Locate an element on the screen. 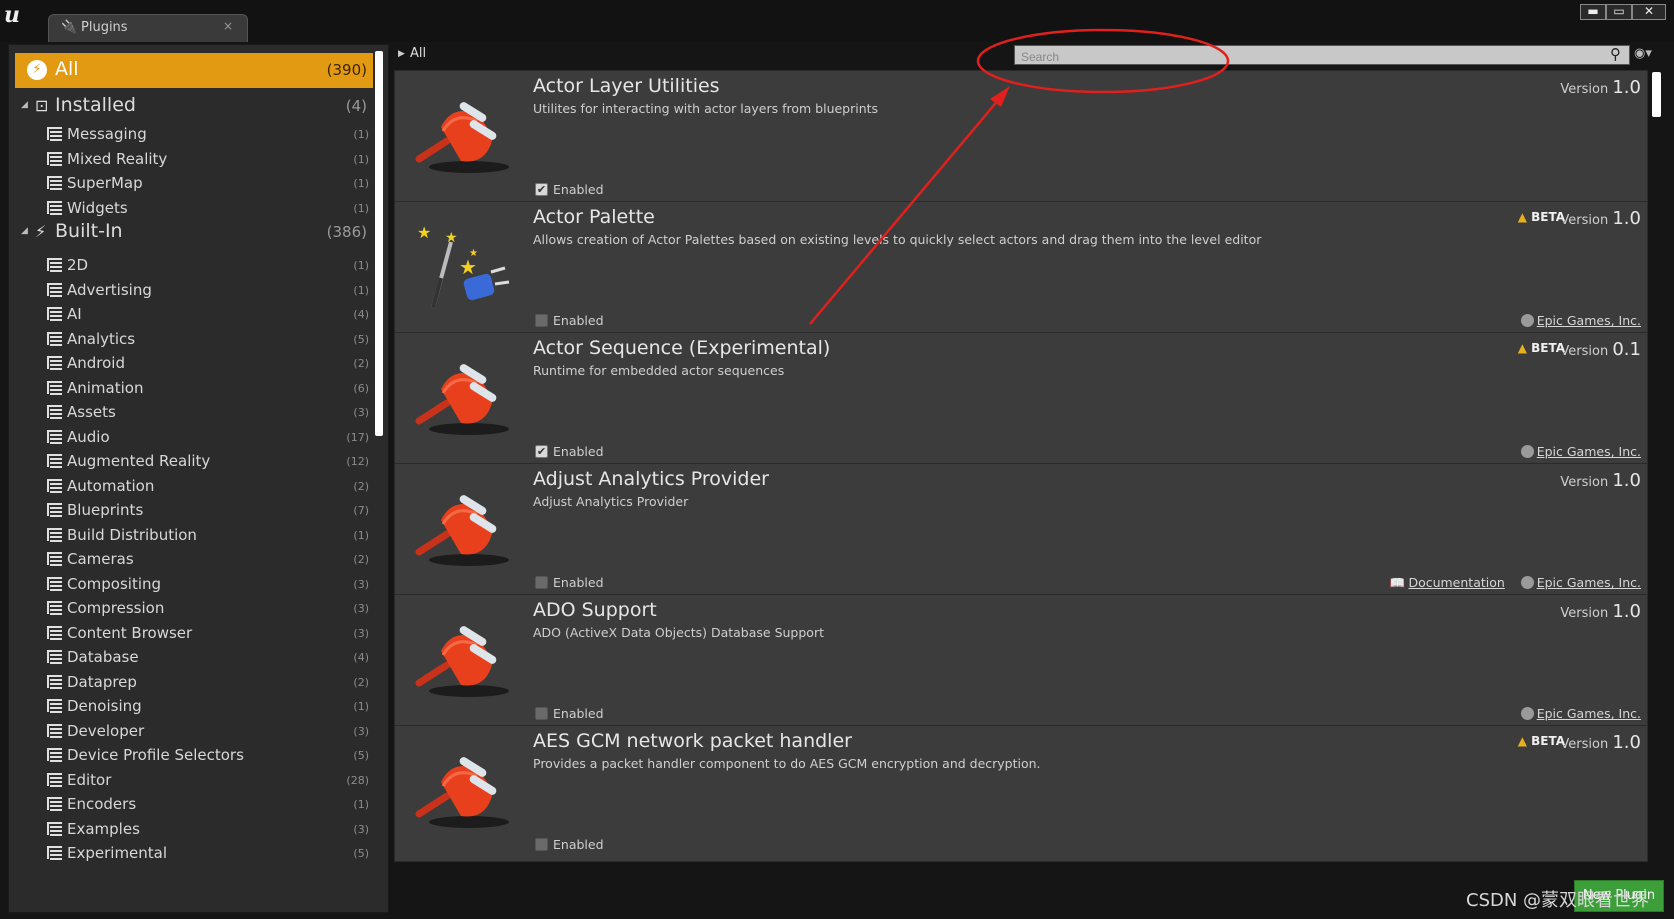 The width and height of the screenshot is (1674, 919). enabled-label: Enabled is located at coordinates (578, 189).